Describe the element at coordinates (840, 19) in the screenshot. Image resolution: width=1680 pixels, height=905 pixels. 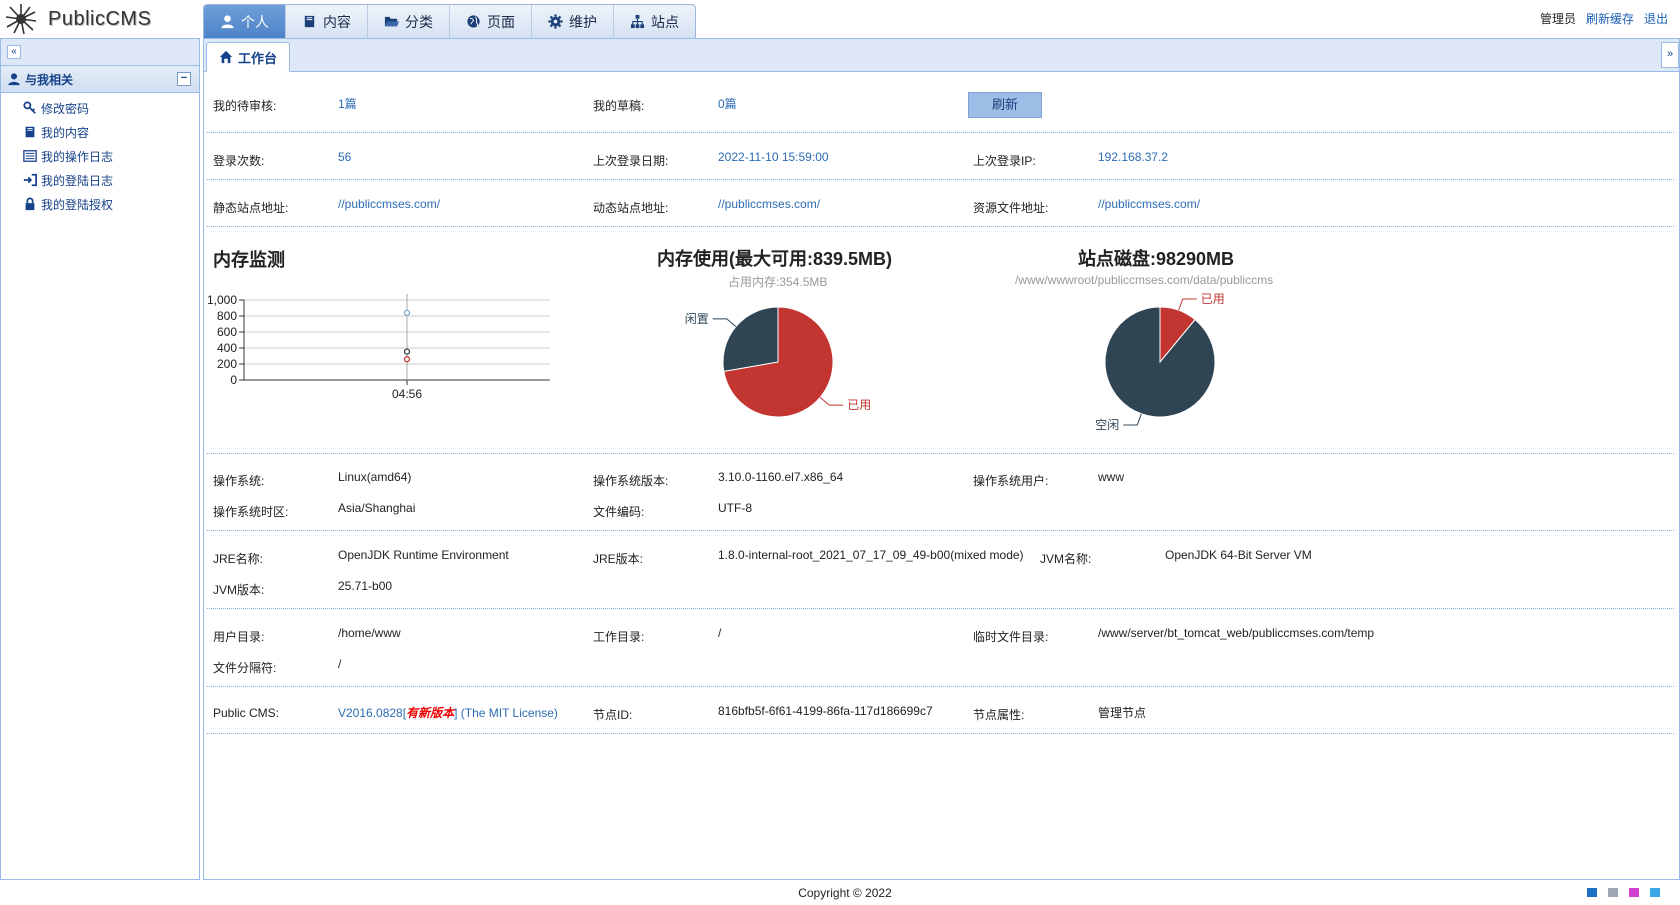
I see `header: PublicCMS 个人 内容 分类 页面 维护 站点 管理员 刷新缓存 退出` at that location.